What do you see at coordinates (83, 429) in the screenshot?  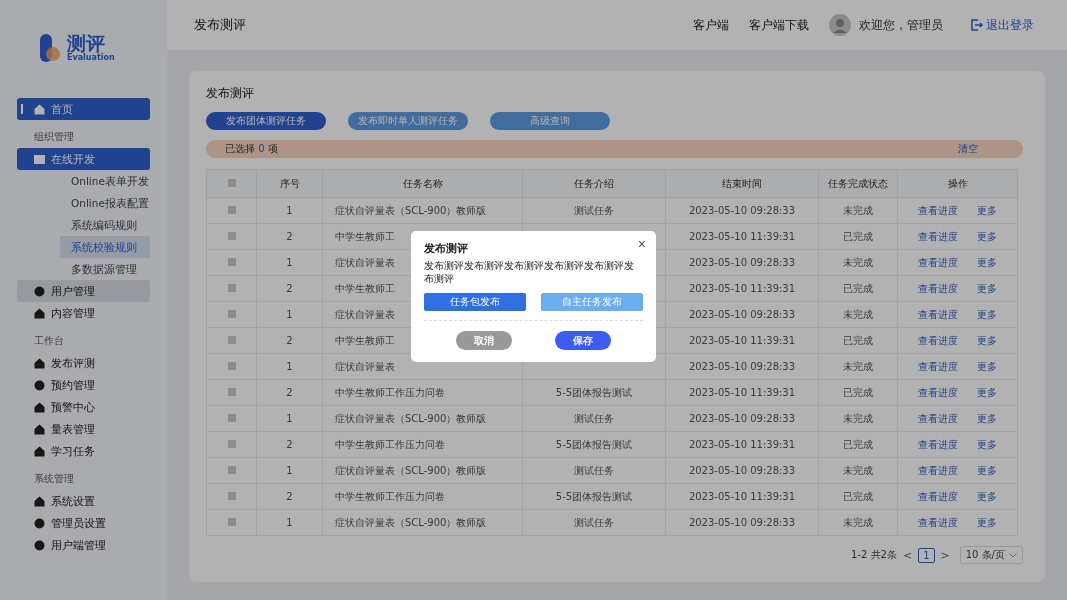 I see `sidebar-item: 量表管理` at bounding box center [83, 429].